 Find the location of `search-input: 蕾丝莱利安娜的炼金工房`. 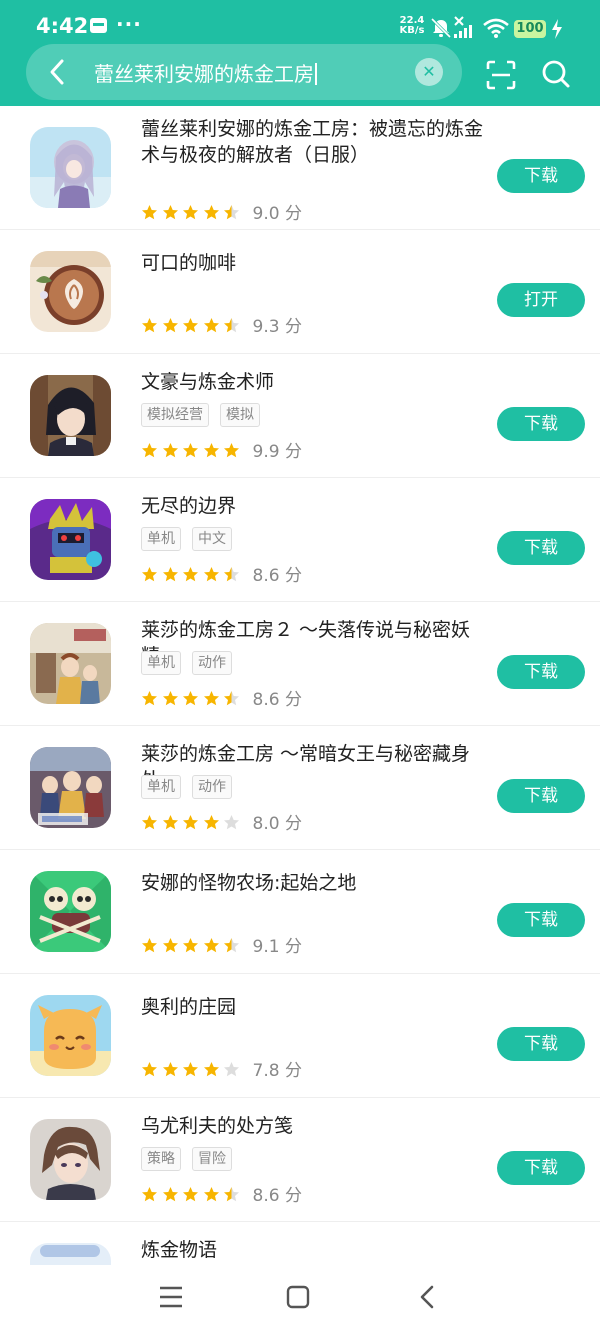

search-input: 蕾丝莱利安娜的炼金工房 is located at coordinates (205, 72).